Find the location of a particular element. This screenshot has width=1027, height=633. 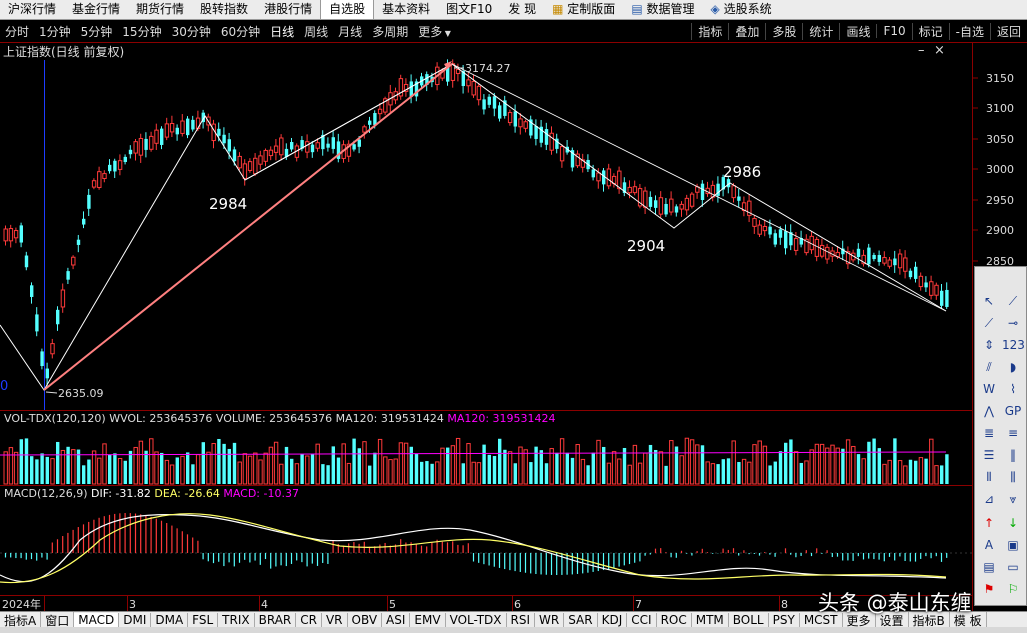

cursor-tool-icon: ↖ is located at coordinates (989, 301).